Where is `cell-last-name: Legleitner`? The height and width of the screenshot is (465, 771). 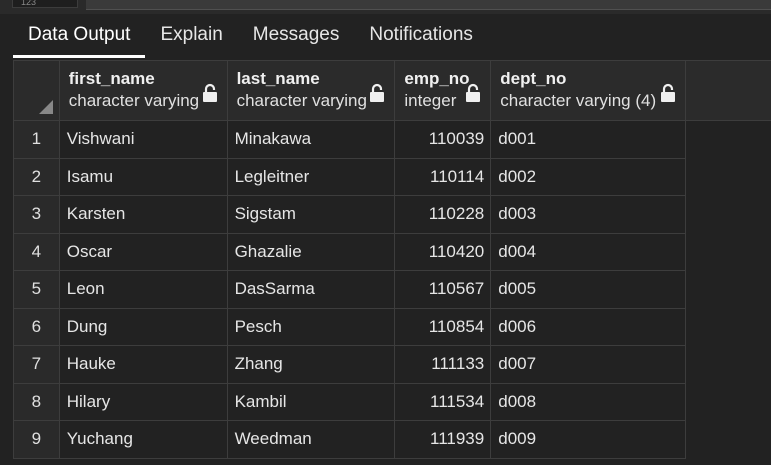
cell-last-name: Legleitner is located at coordinates (311, 176).